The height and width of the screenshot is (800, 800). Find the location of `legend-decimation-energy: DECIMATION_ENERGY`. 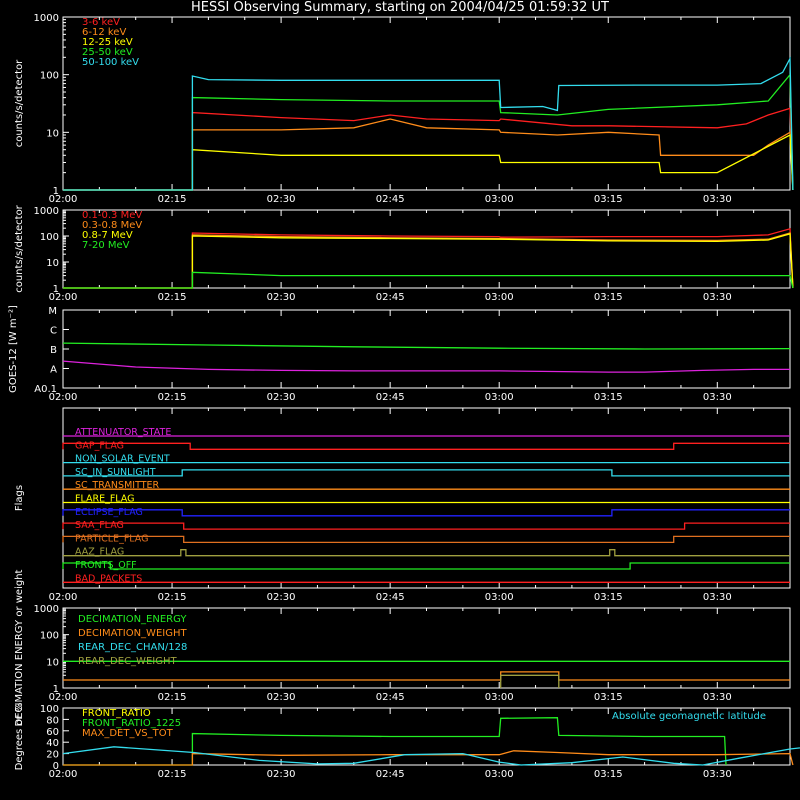

legend-decimation-energy: DECIMATION_ENERGY is located at coordinates (132, 619).